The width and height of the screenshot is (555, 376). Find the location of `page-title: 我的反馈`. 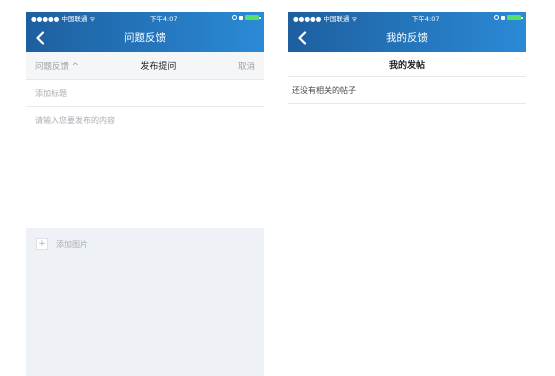

page-title: 我的反馈 is located at coordinates (407, 38).